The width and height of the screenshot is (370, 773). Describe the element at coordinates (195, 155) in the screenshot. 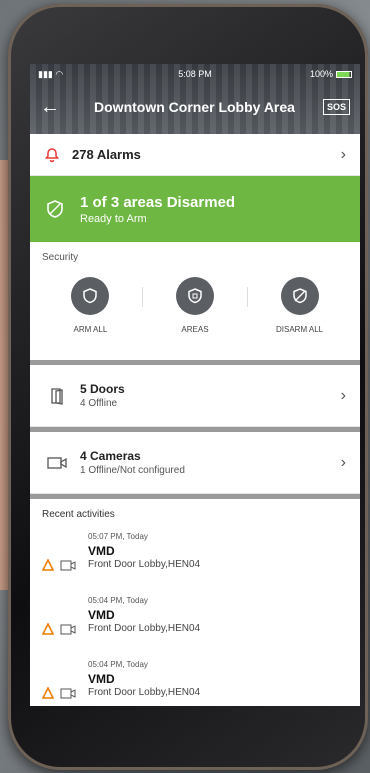

I see `alarms-row: 278 Alarms ›` at that location.